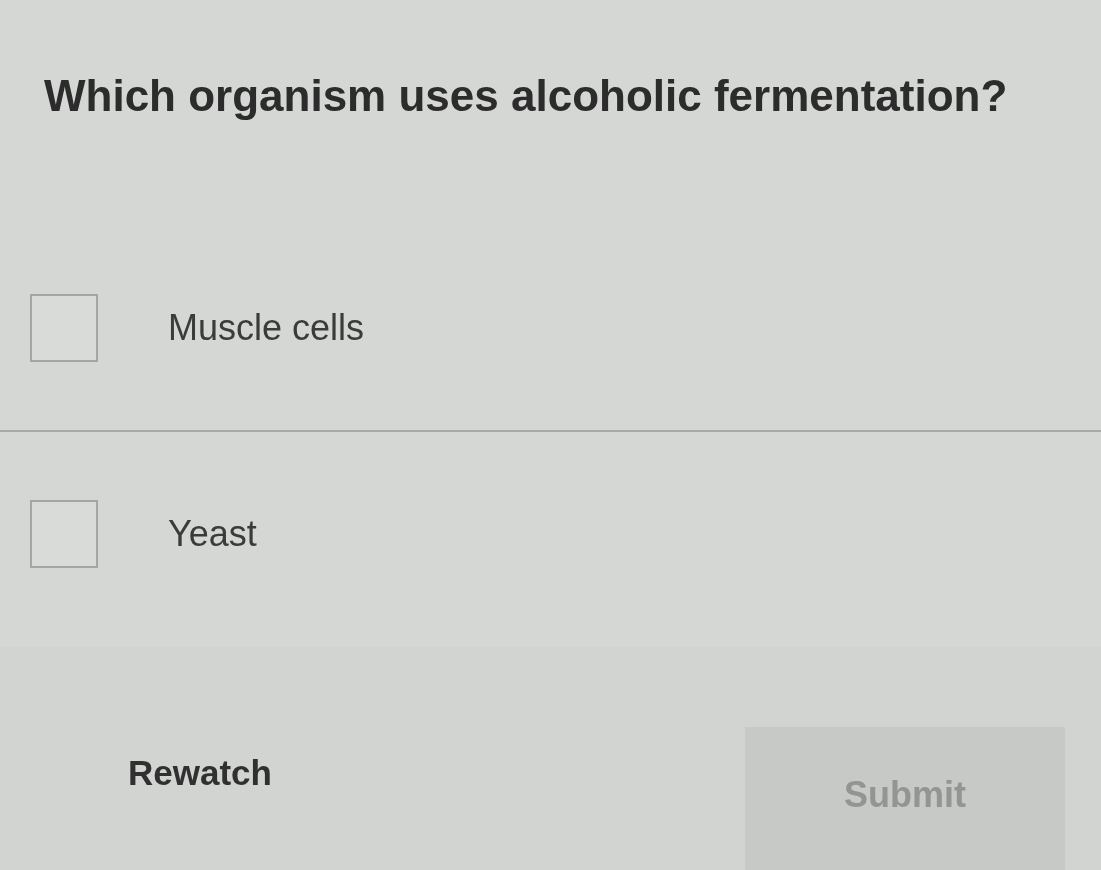 This screenshot has width=1101, height=870. What do you see at coordinates (200, 773) in the screenshot?
I see `rewatch-button: Rewatch` at bounding box center [200, 773].